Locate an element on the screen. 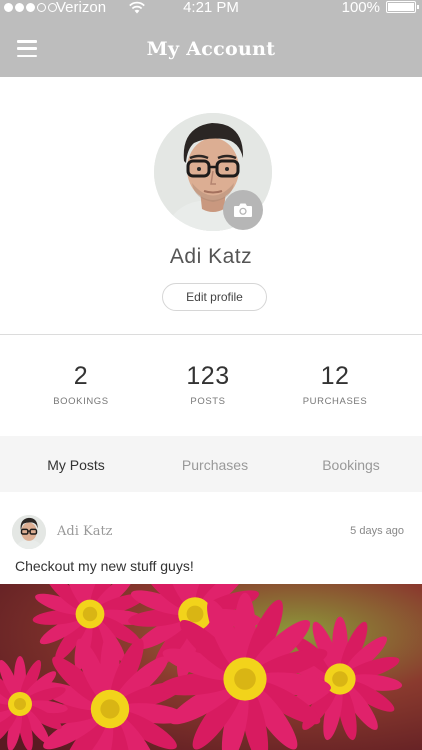  battery-percentage: 100% is located at coordinates (360, 8).